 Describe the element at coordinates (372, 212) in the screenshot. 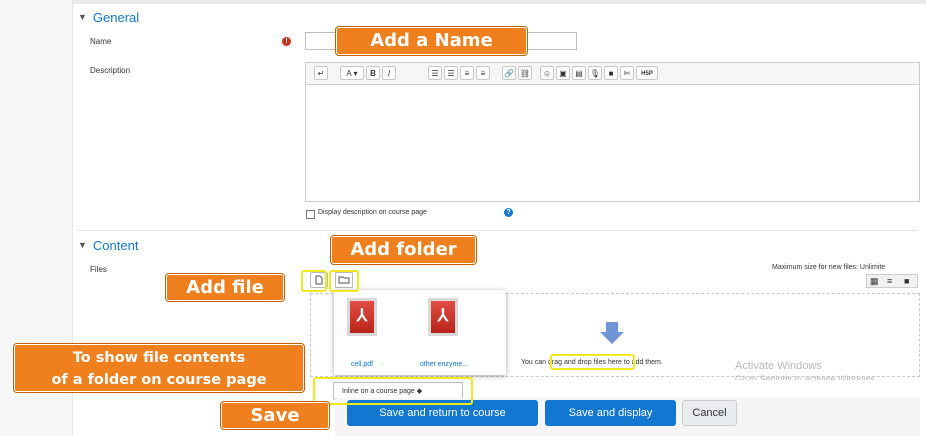

I see `display-description-label: Display description on course page` at that location.